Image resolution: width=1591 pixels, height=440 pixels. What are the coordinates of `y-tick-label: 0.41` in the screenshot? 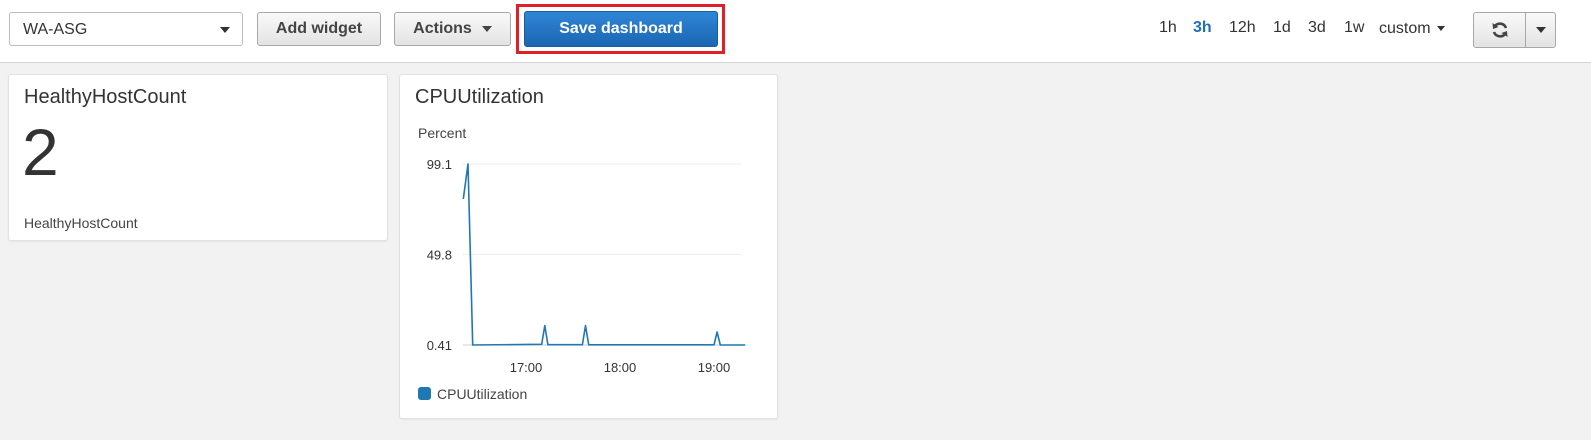 It's located at (439, 345).